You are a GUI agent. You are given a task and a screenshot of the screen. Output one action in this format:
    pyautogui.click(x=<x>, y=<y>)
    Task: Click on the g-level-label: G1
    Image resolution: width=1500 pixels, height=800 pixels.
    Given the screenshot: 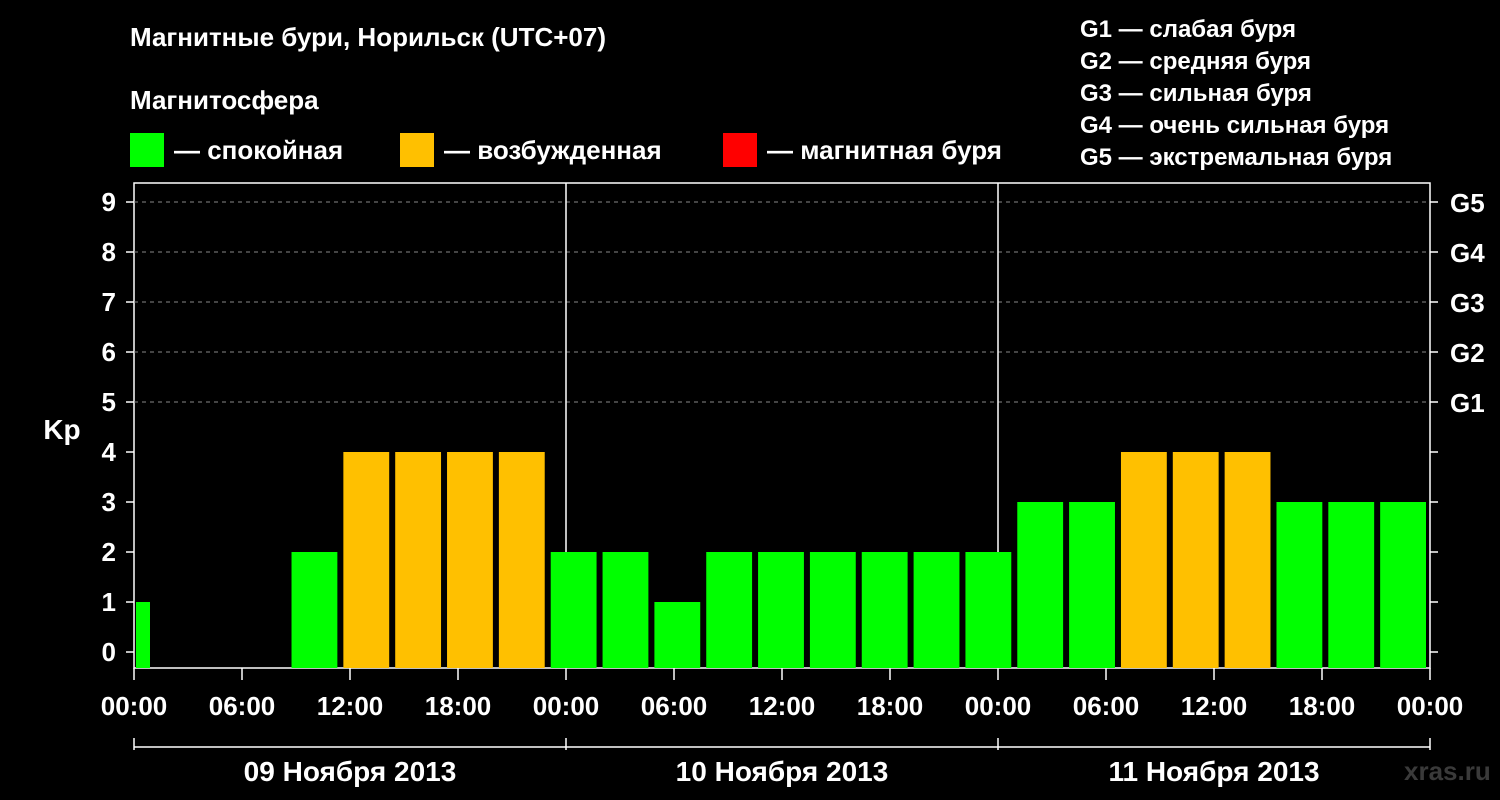 What is the action you would take?
    pyautogui.click(x=1467, y=403)
    